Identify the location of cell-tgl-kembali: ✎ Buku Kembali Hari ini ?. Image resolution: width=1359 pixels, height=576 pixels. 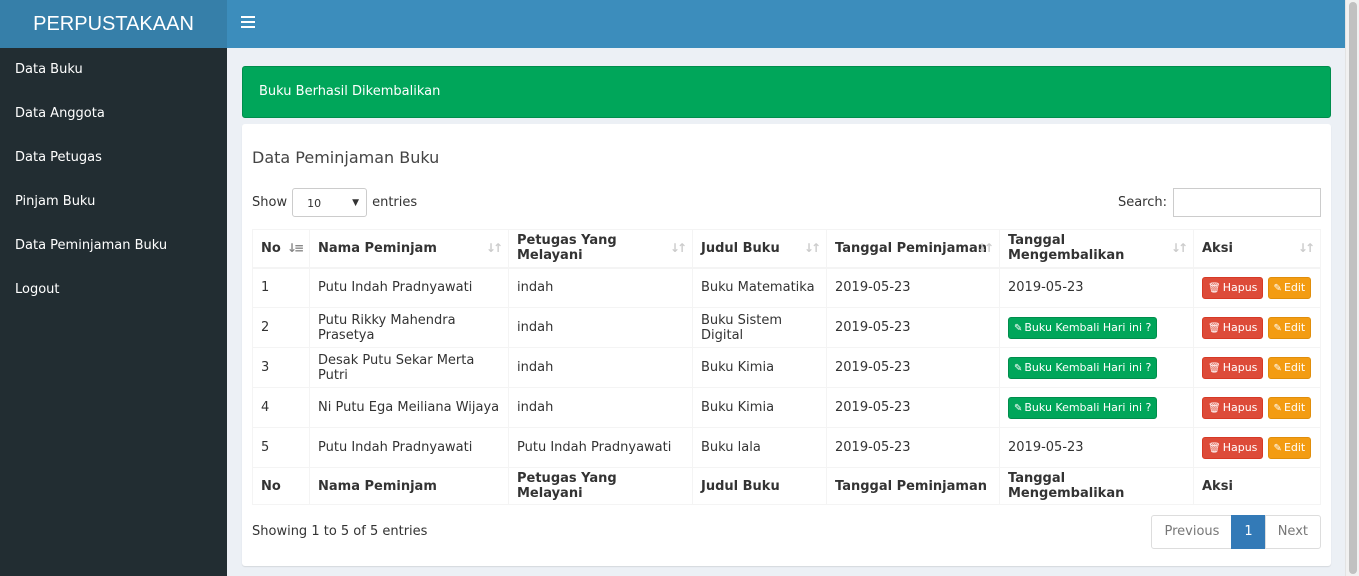
(1096, 327).